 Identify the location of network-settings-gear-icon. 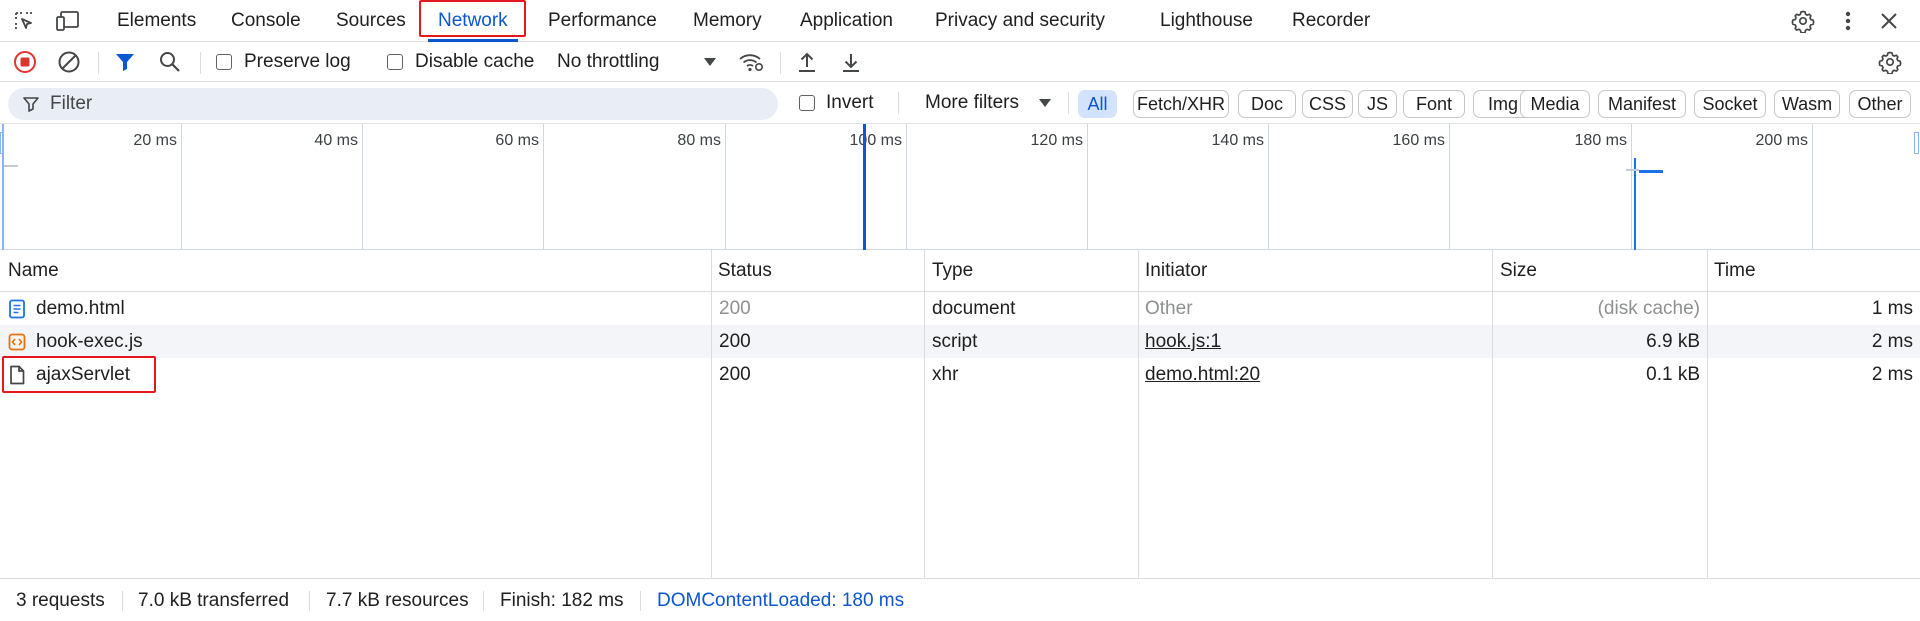
(1890, 62).